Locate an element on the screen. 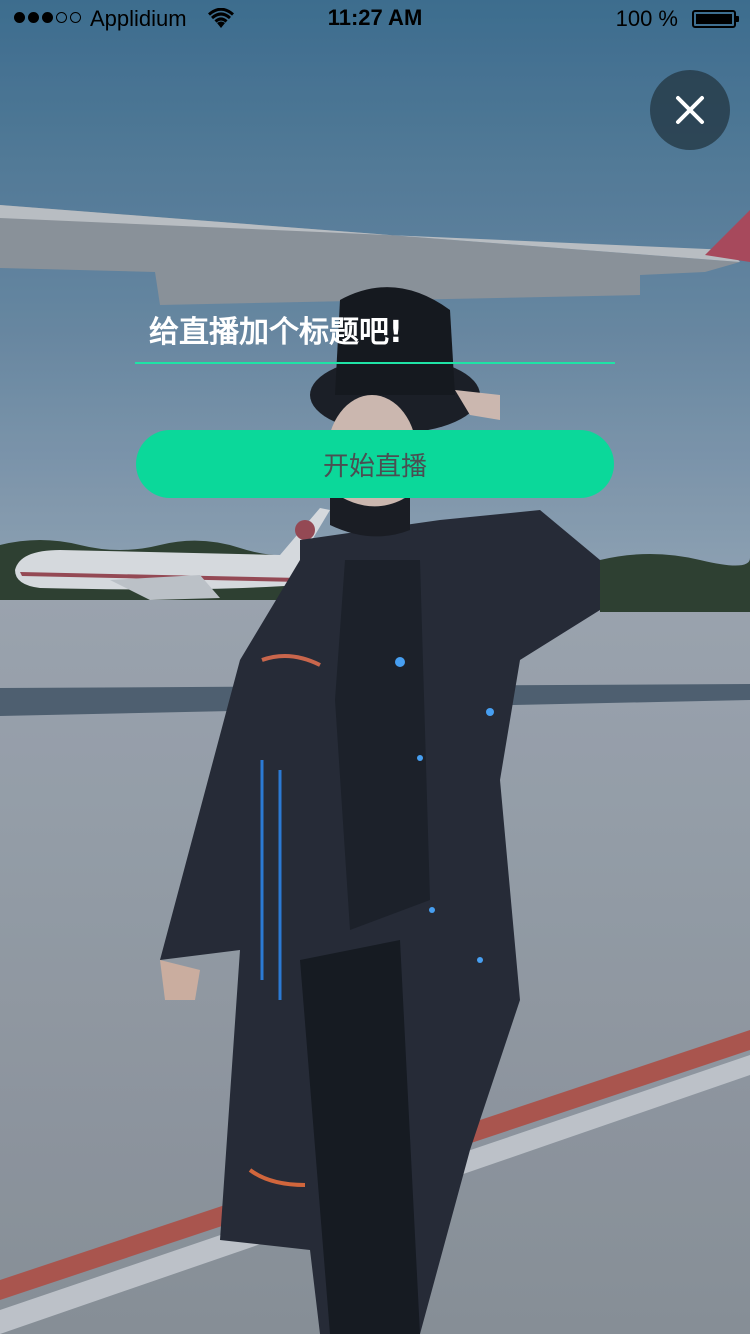 The width and height of the screenshot is (750, 1334). close-icon is located at coordinates (690, 110).